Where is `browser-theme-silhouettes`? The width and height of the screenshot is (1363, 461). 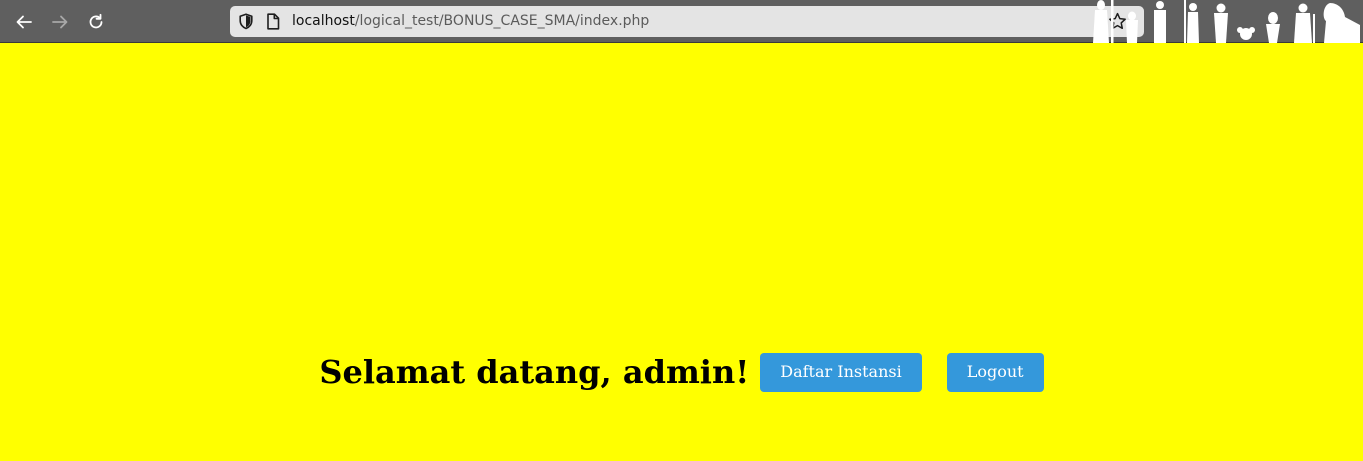
browser-theme-silhouettes is located at coordinates (1226, 21).